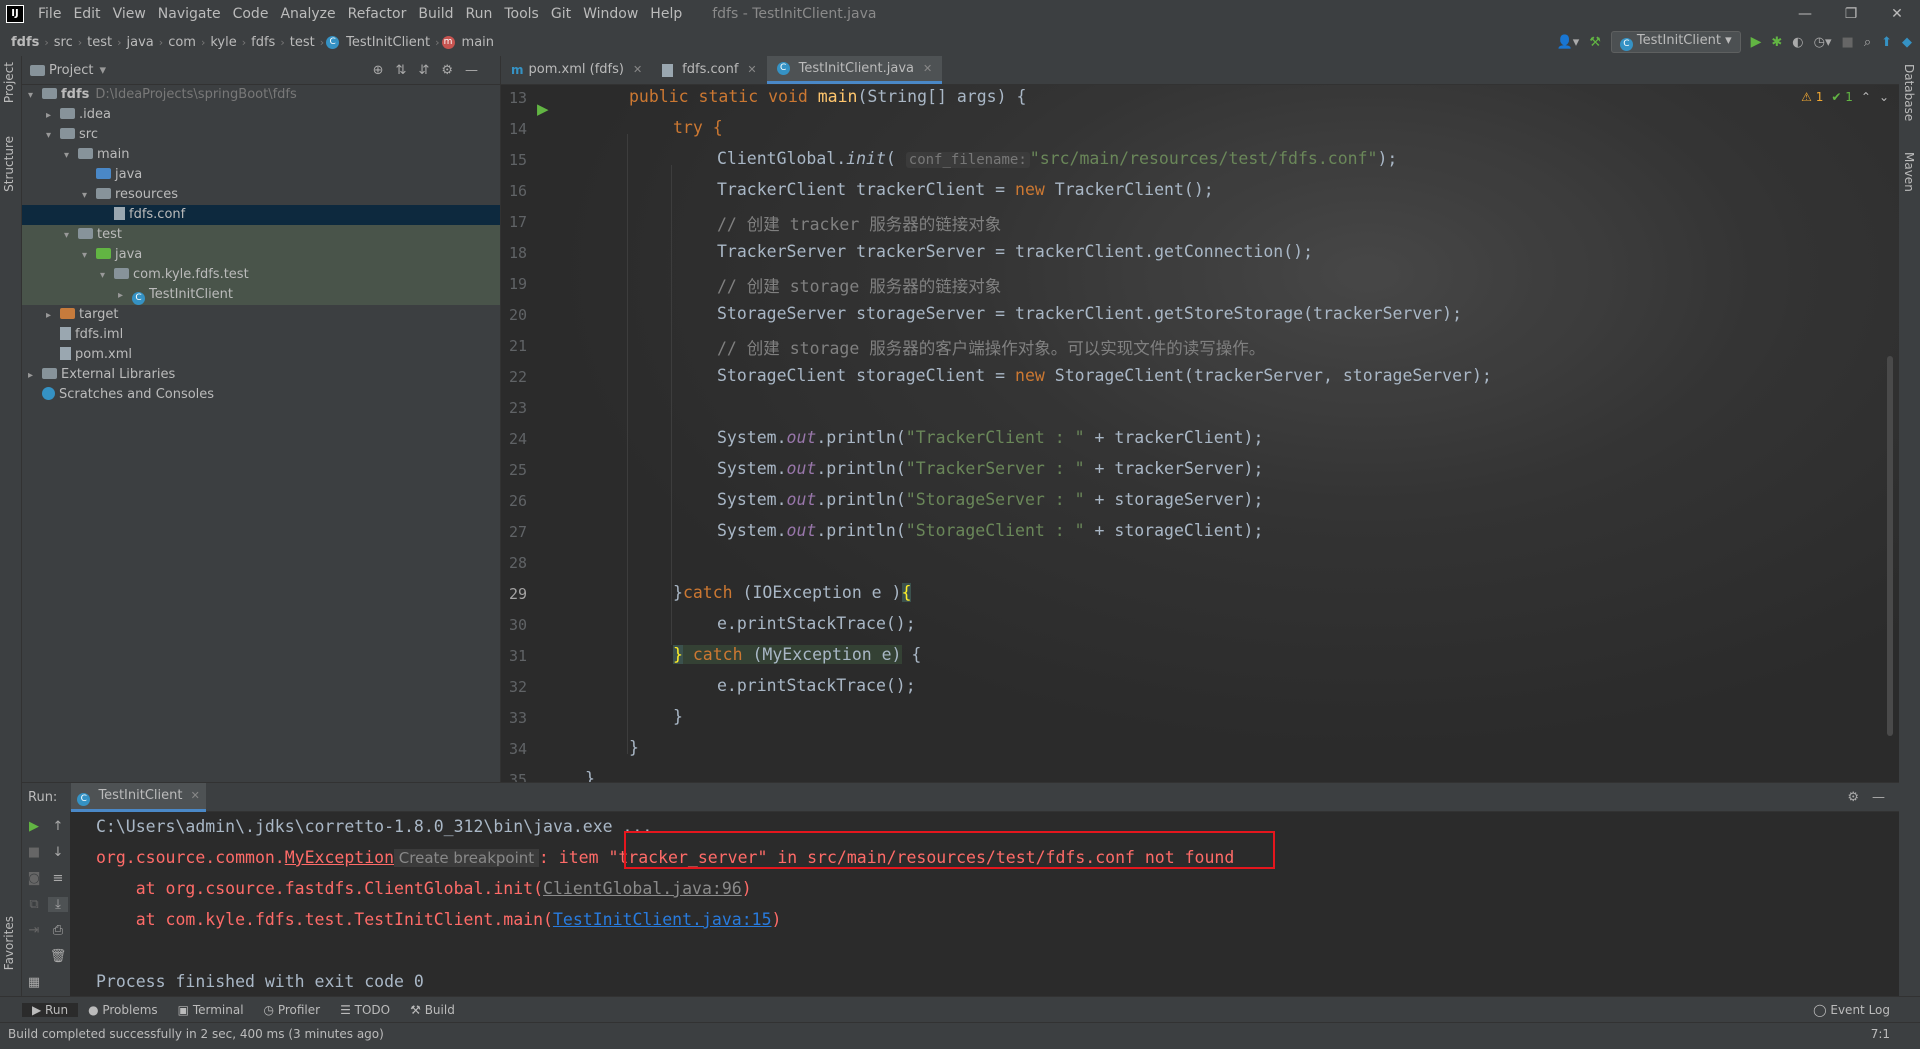 This screenshot has height=1049, width=1920. Describe the element at coordinates (377, 14) in the screenshot. I see `menu-refactor: Refactor` at that location.